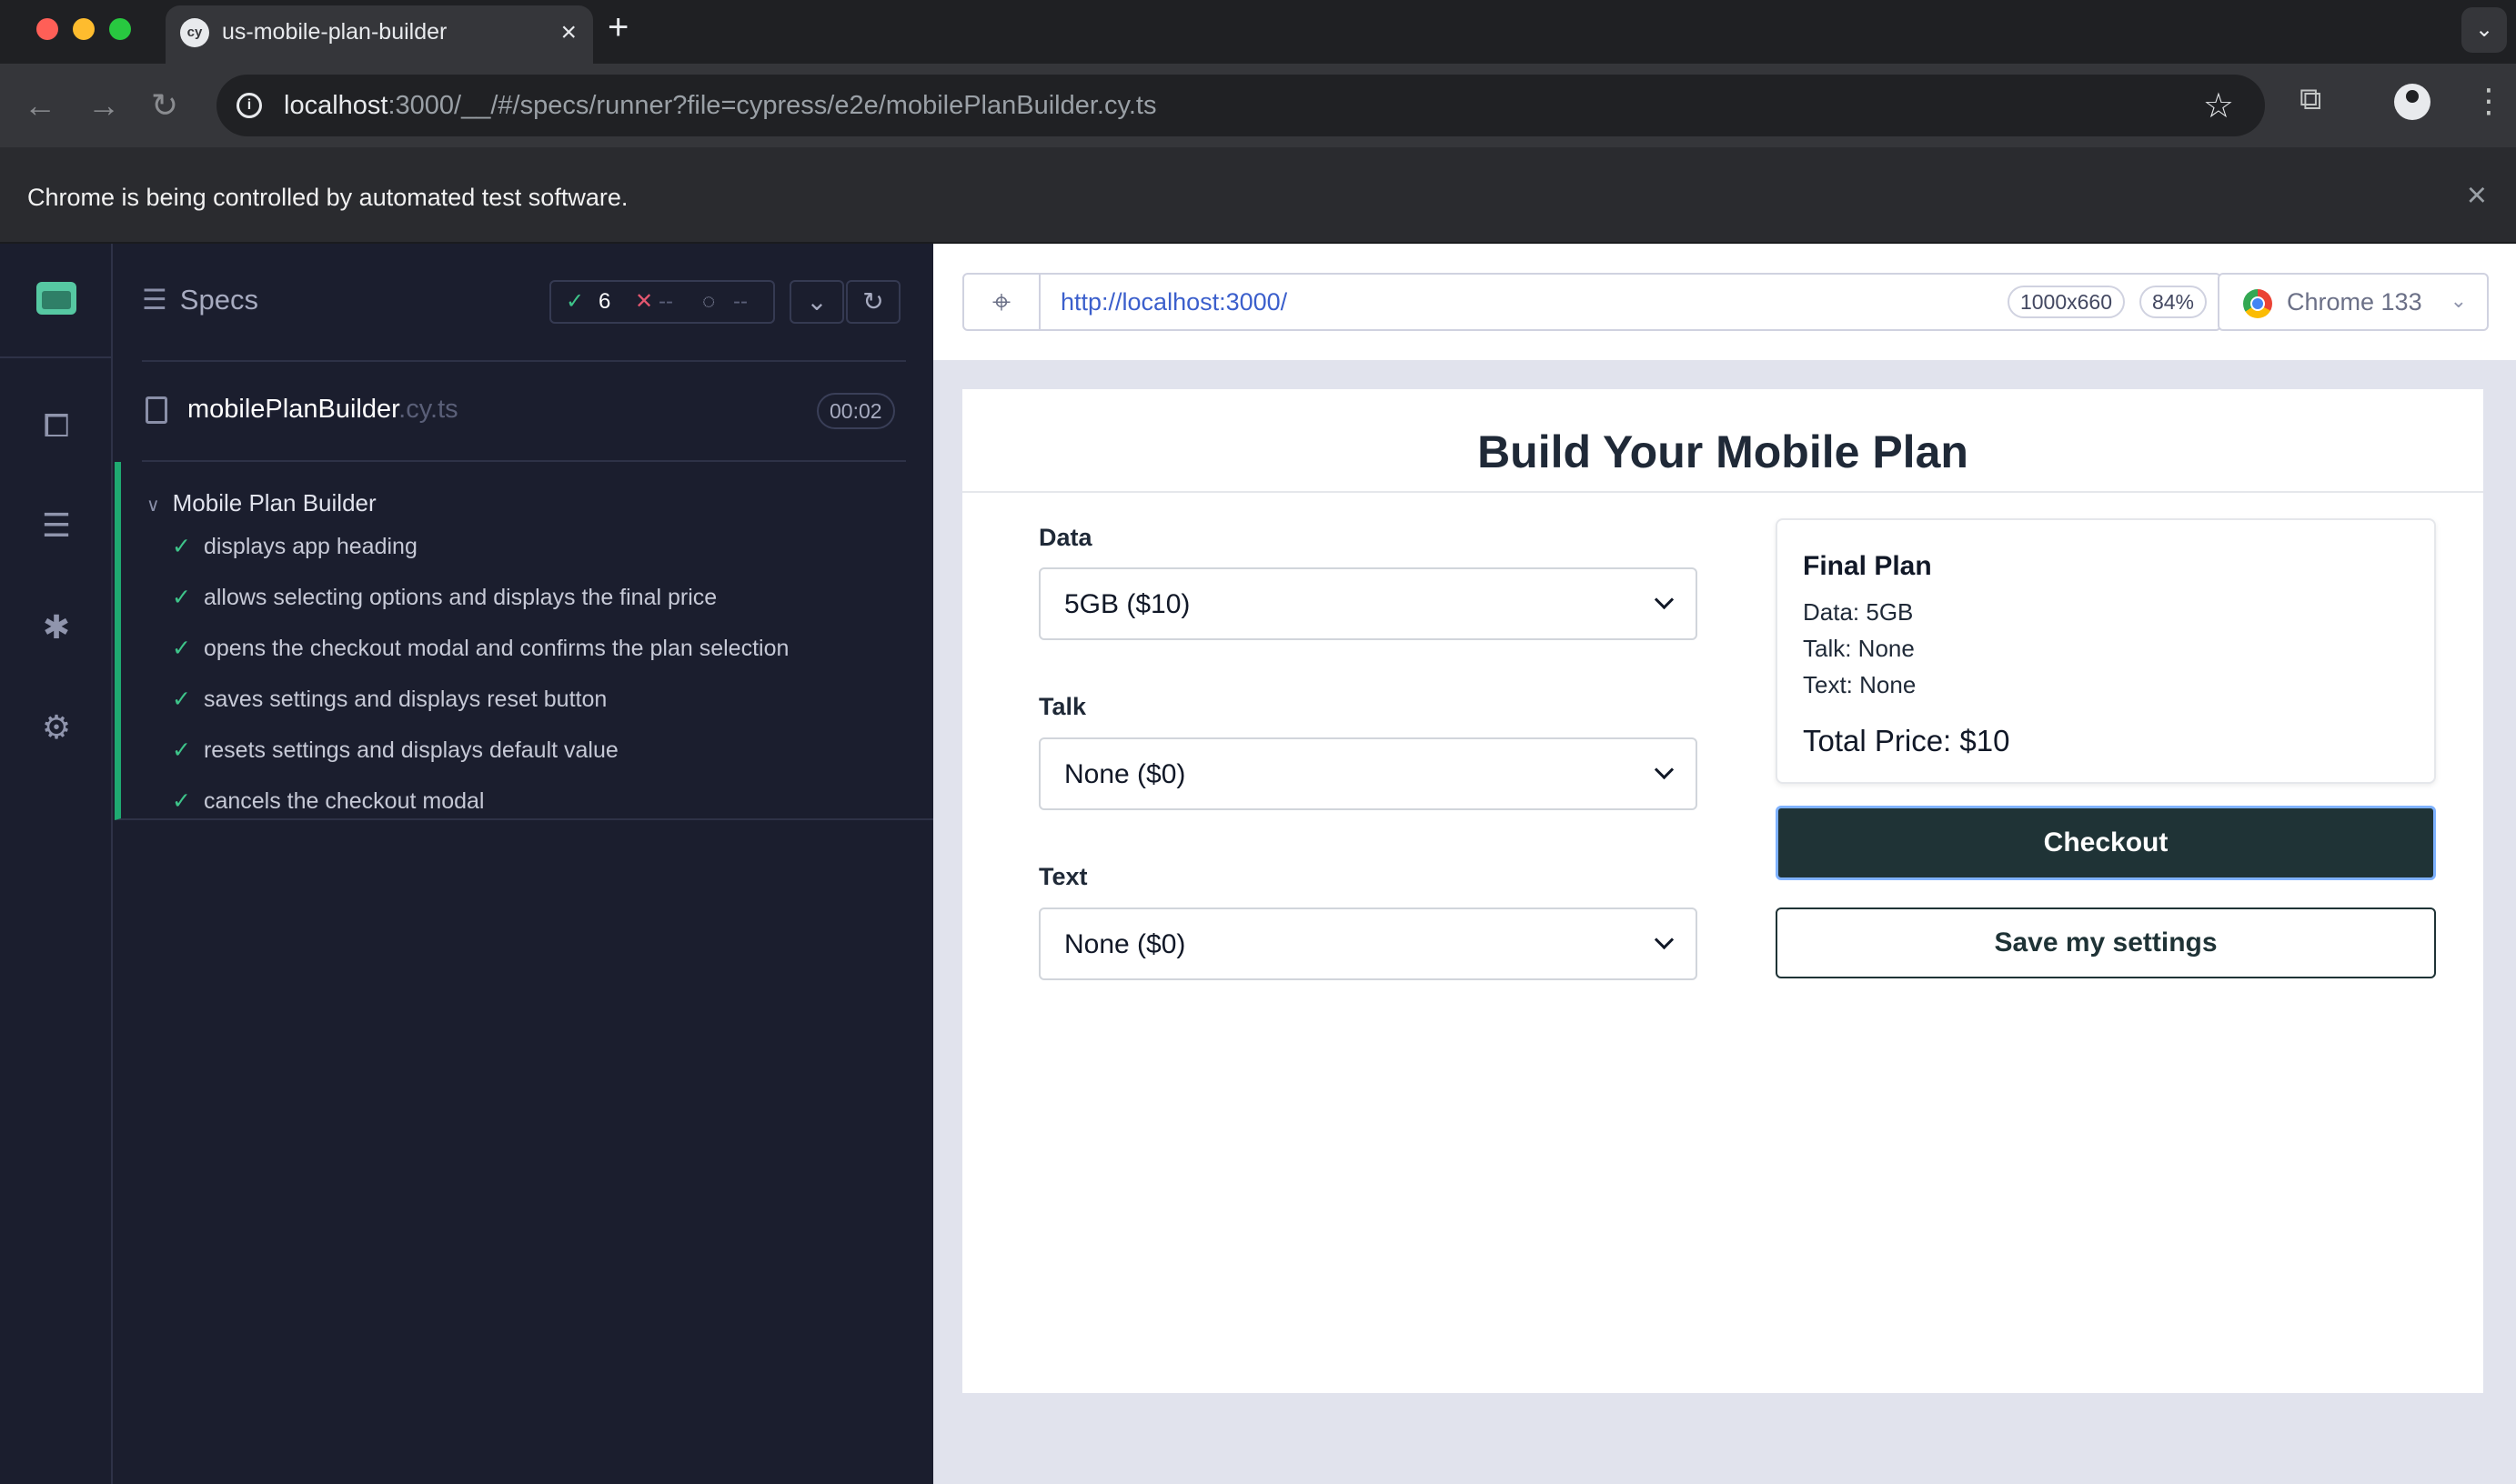 This screenshot has height=1484, width=2516. Describe the element at coordinates (1063, 876) in the screenshot. I see `text-label: Text` at that location.